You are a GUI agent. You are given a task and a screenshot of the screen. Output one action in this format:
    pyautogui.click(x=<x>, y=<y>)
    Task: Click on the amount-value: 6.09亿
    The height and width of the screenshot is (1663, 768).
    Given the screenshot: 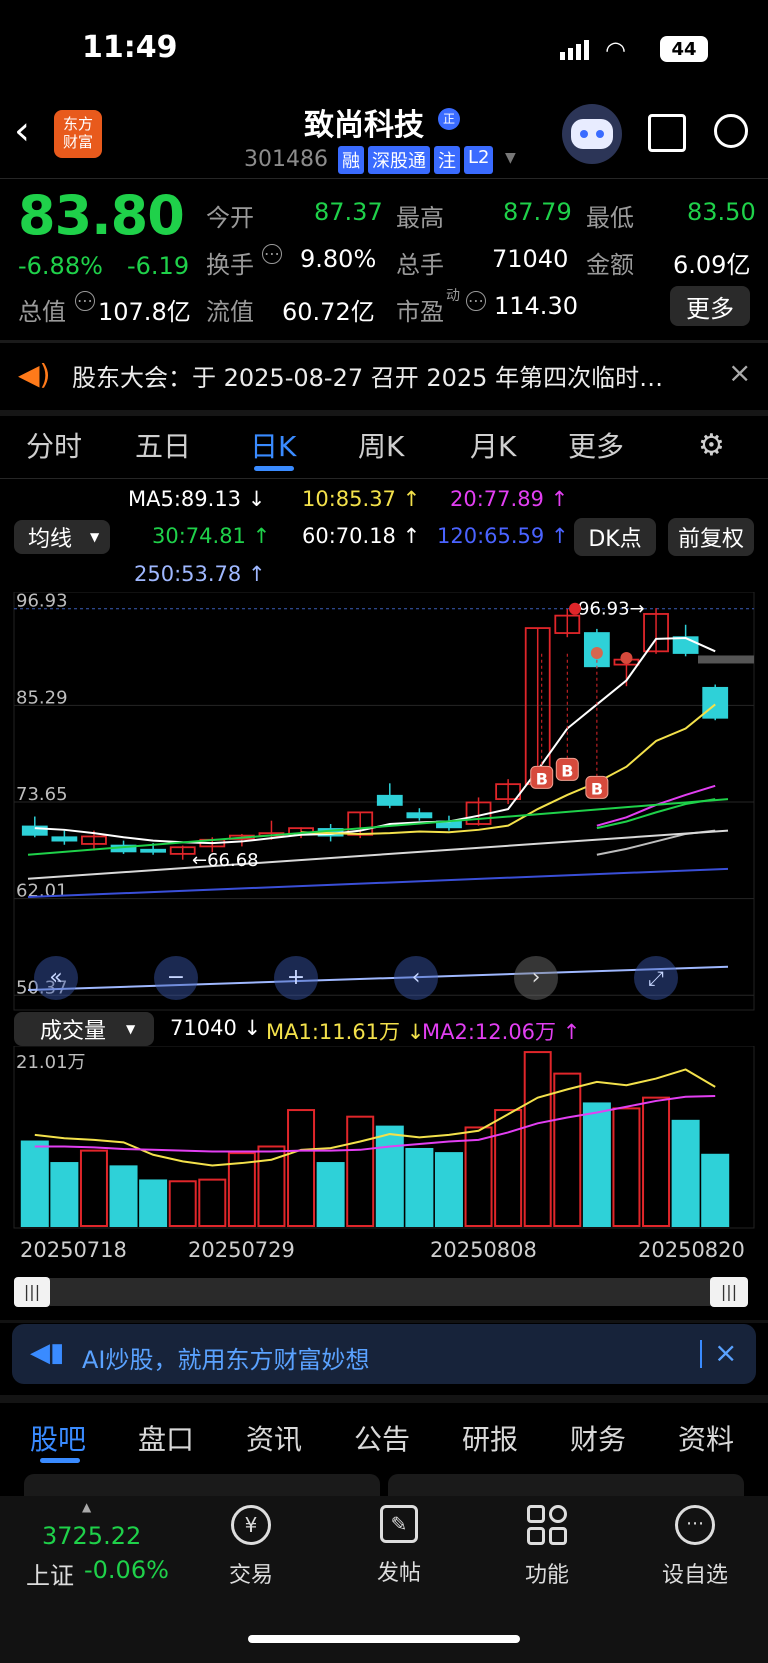 What is the action you would take?
    pyautogui.click(x=712, y=265)
    